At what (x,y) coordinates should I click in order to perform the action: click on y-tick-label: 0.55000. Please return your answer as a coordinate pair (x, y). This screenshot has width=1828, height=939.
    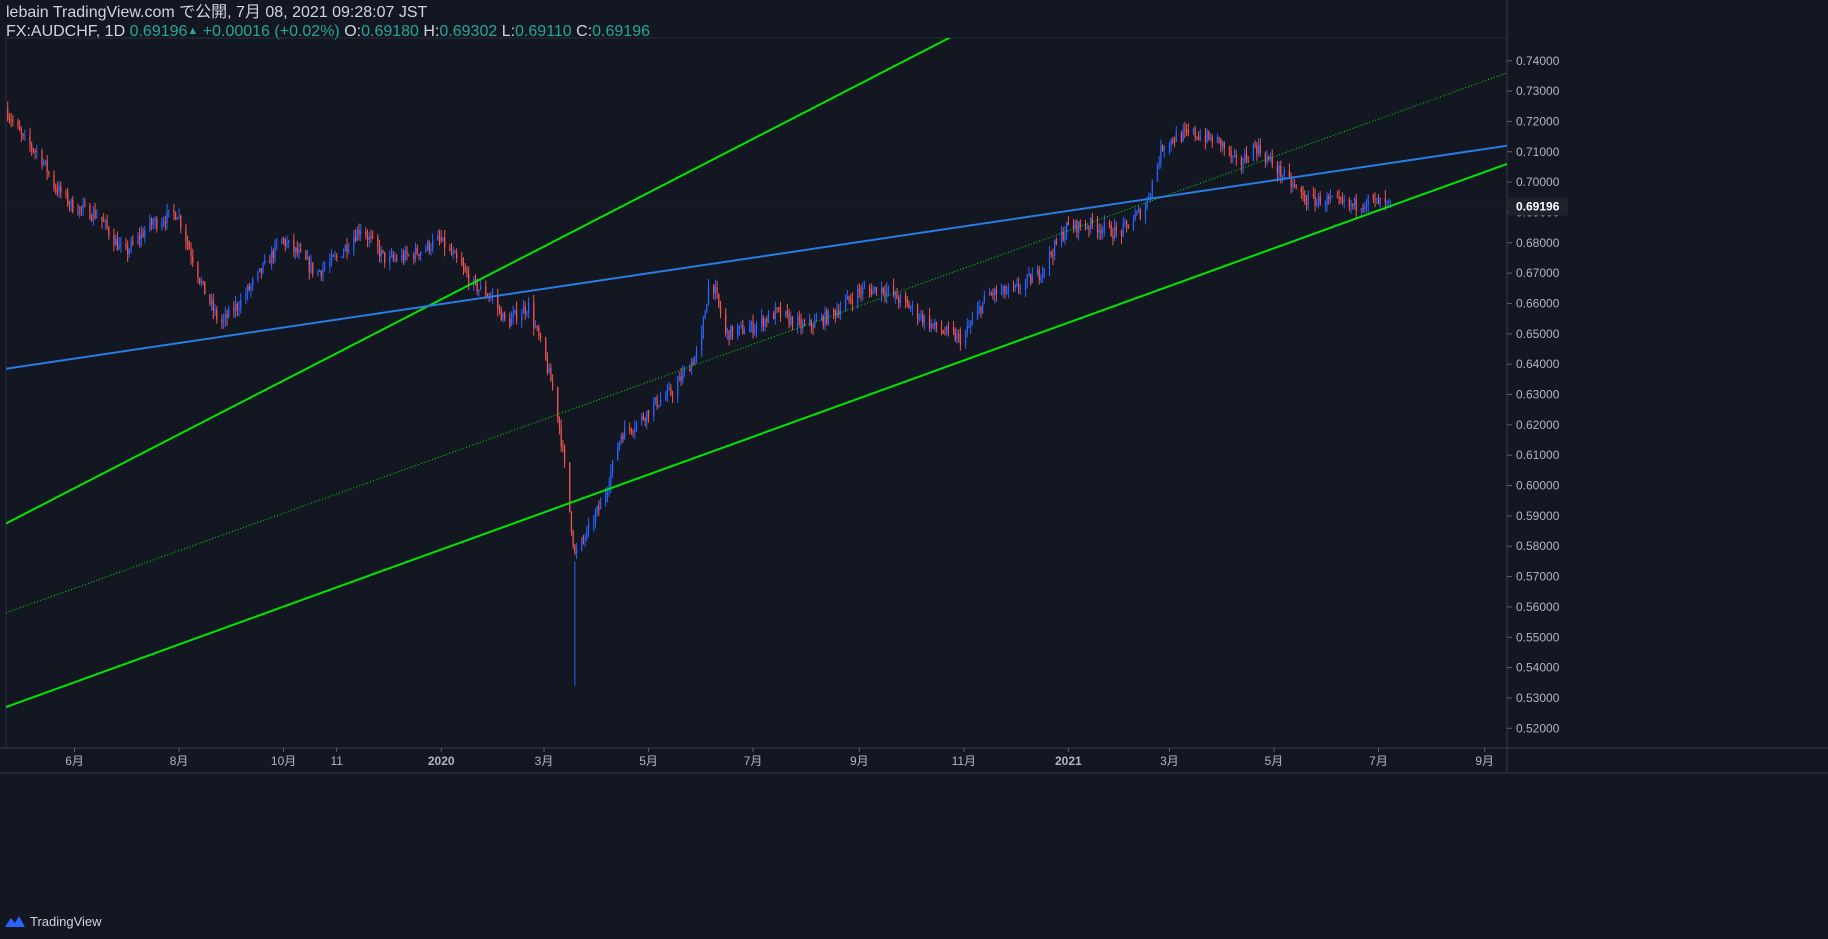
    Looking at the image, I should click on (1538, 637).